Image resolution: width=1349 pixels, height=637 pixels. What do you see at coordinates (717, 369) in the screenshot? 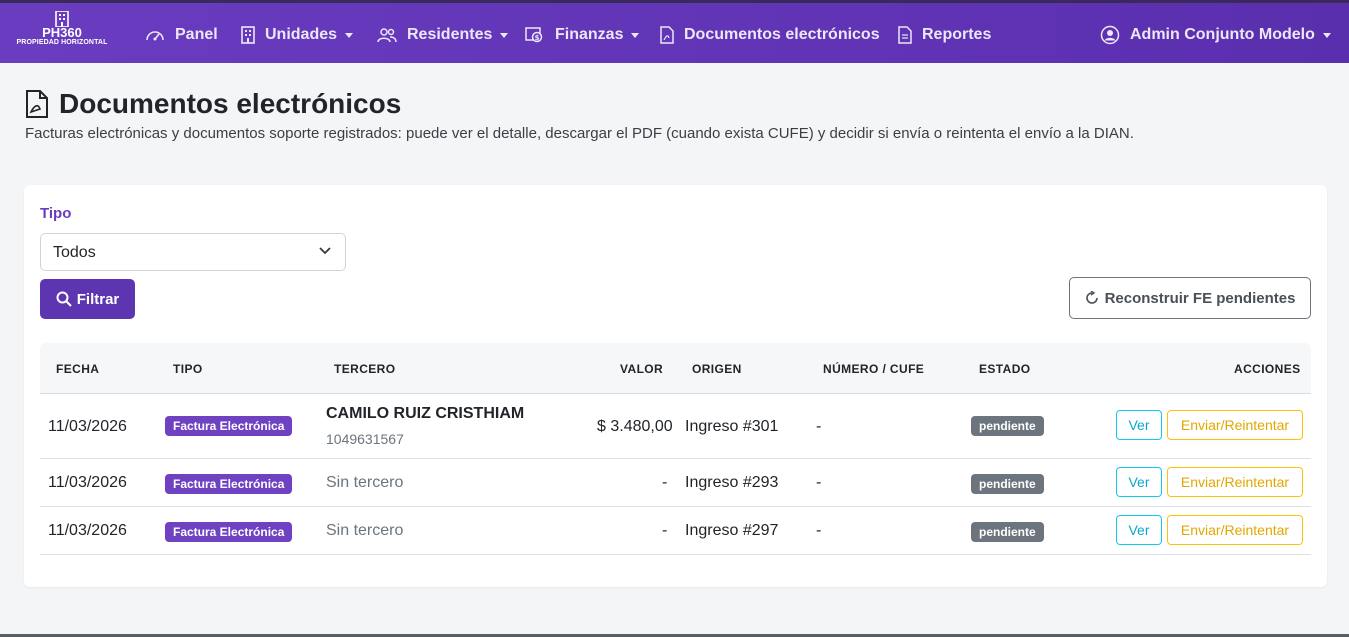
I see `col-origen: ORIGEN` at bounding box center [717, 369].